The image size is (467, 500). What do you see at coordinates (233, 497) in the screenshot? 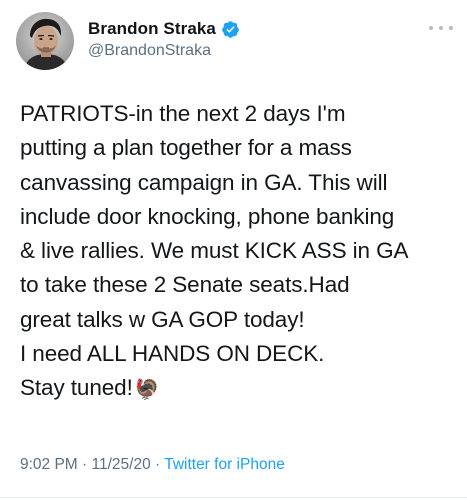
I see `divider` at bounding box center [233, 497].